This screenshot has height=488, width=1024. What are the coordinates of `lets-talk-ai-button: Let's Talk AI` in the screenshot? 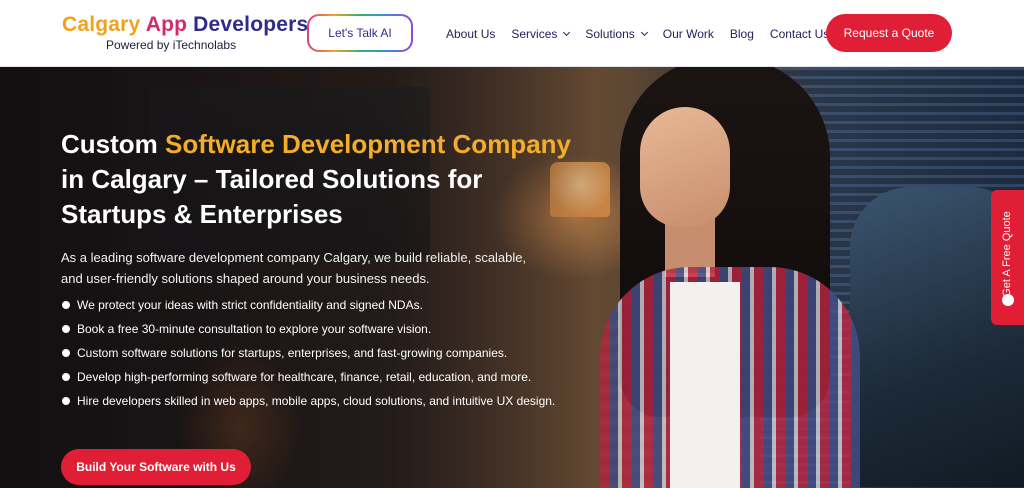 It's located at (360, 33).